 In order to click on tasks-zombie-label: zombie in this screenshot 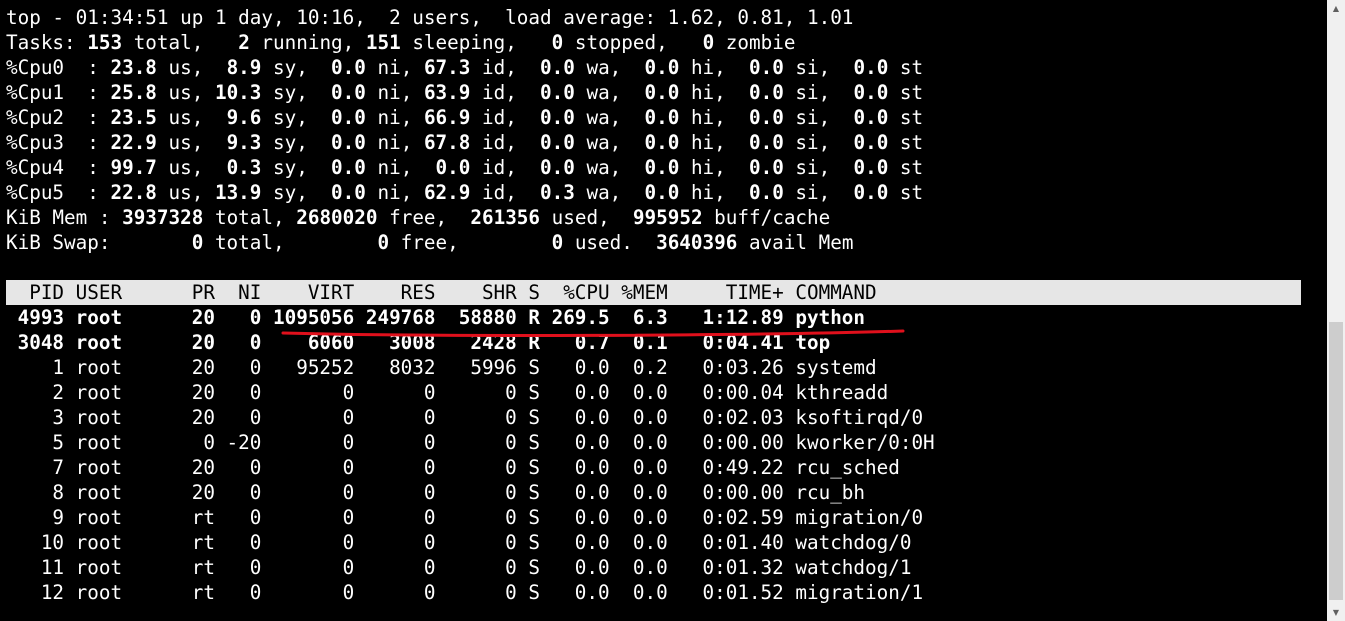, I will do `click(755, 42)`.